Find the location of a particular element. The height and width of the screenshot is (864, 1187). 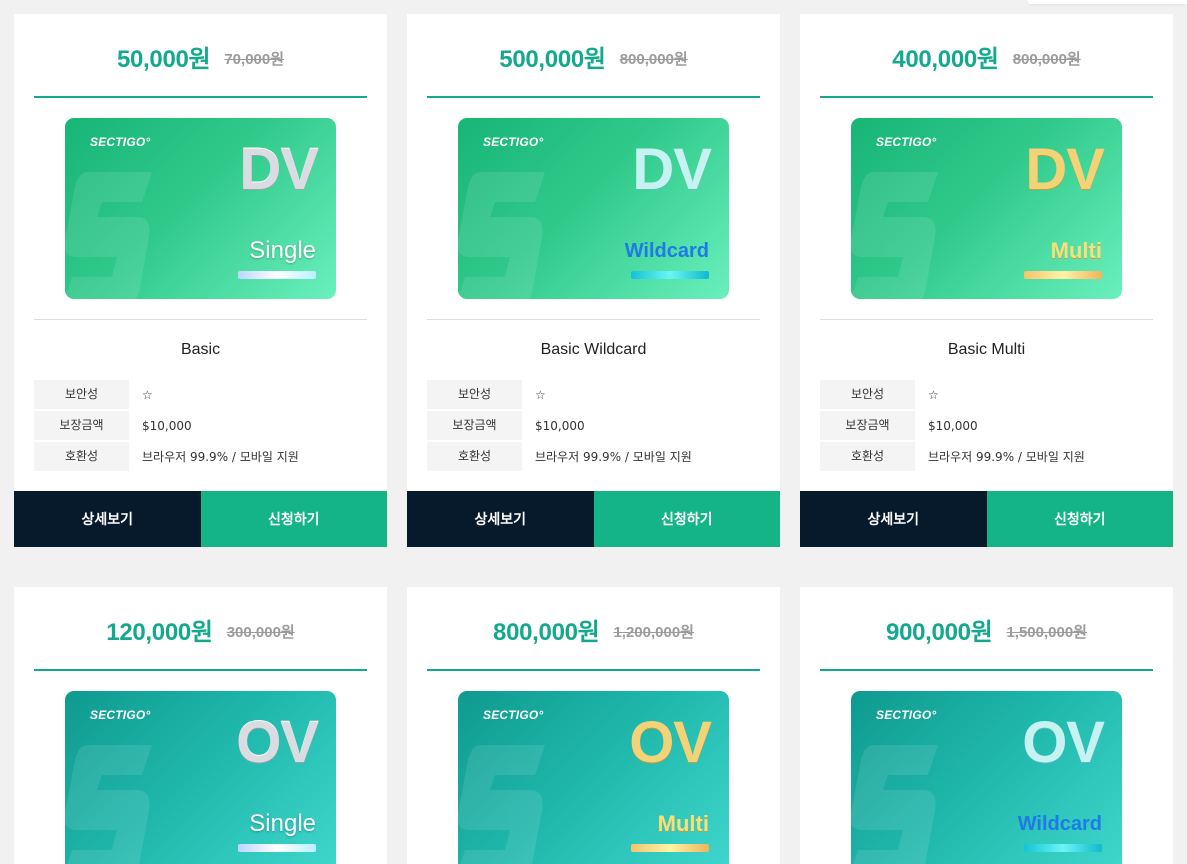

sale-price: 50,000원 is located at coordinates (163, 59).